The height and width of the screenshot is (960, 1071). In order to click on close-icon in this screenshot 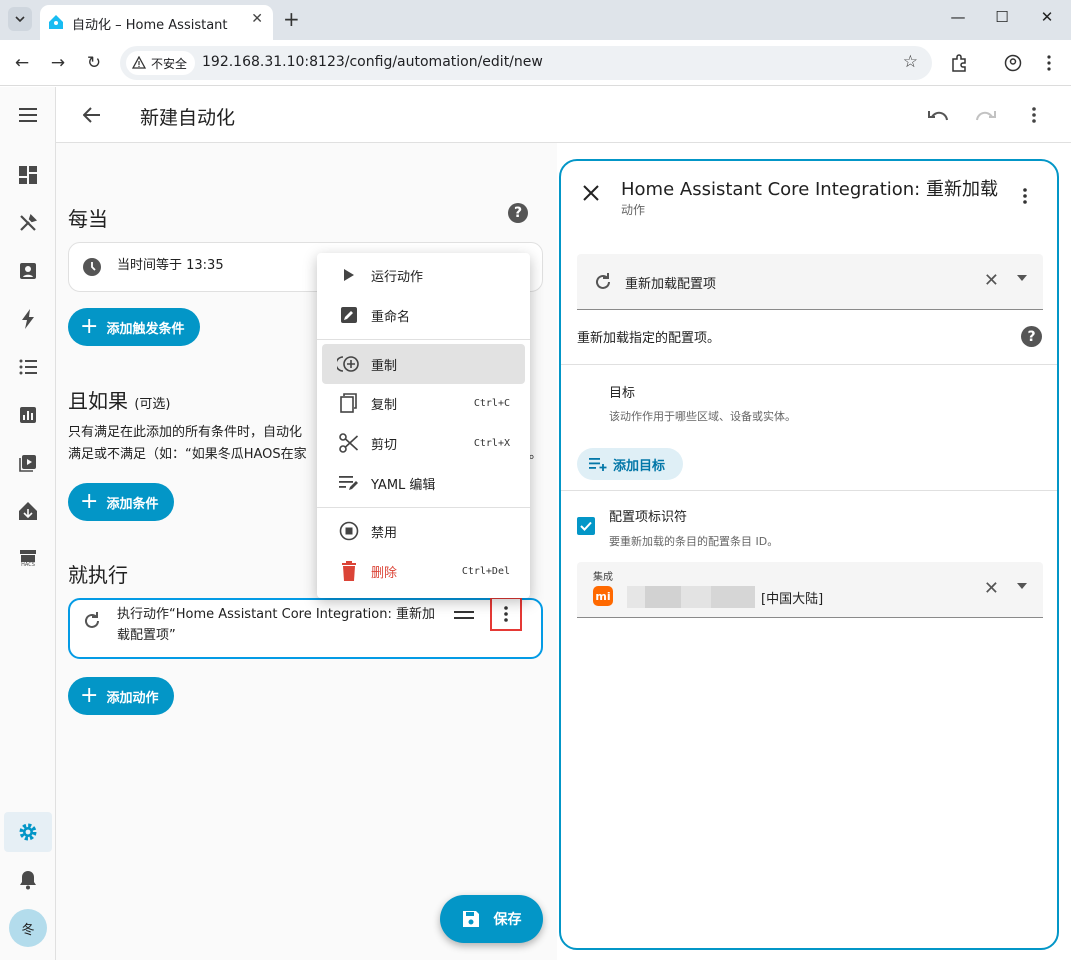, I will do `click(591, 195)`.